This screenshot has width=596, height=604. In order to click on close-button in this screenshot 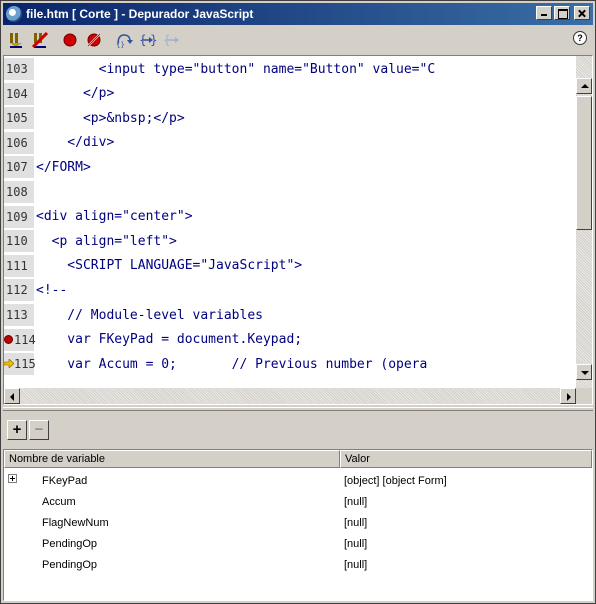, I will do `click(582, 13)`.